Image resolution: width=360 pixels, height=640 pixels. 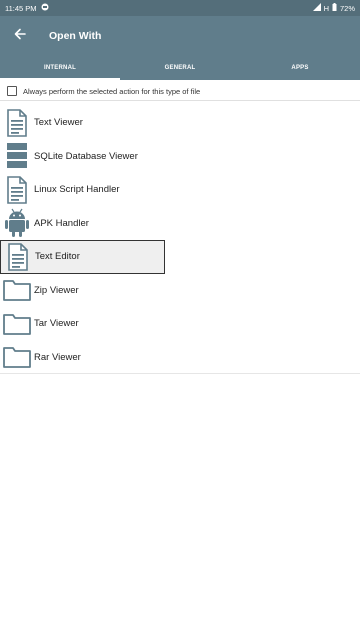 I want to click on list-item-text-viewer: Text Viewer, so click(x=180, y=123).